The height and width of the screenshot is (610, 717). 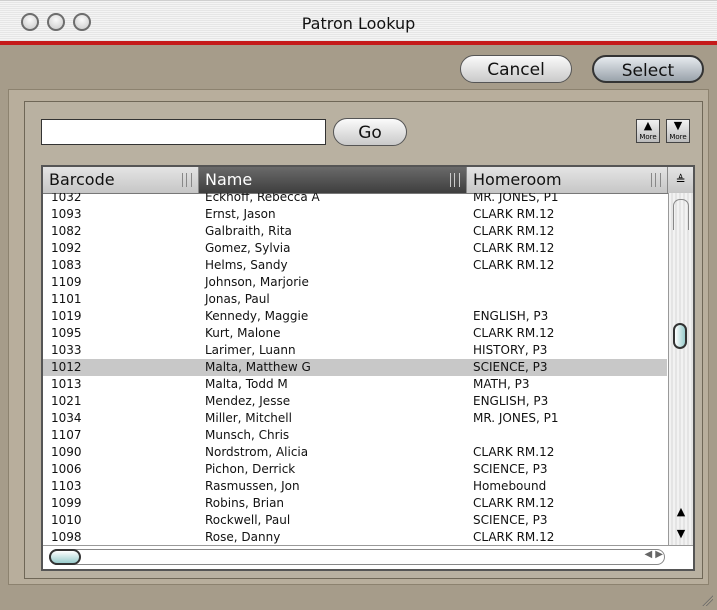 I want to click on resize-grip-icon, so click(x=707, y=600).